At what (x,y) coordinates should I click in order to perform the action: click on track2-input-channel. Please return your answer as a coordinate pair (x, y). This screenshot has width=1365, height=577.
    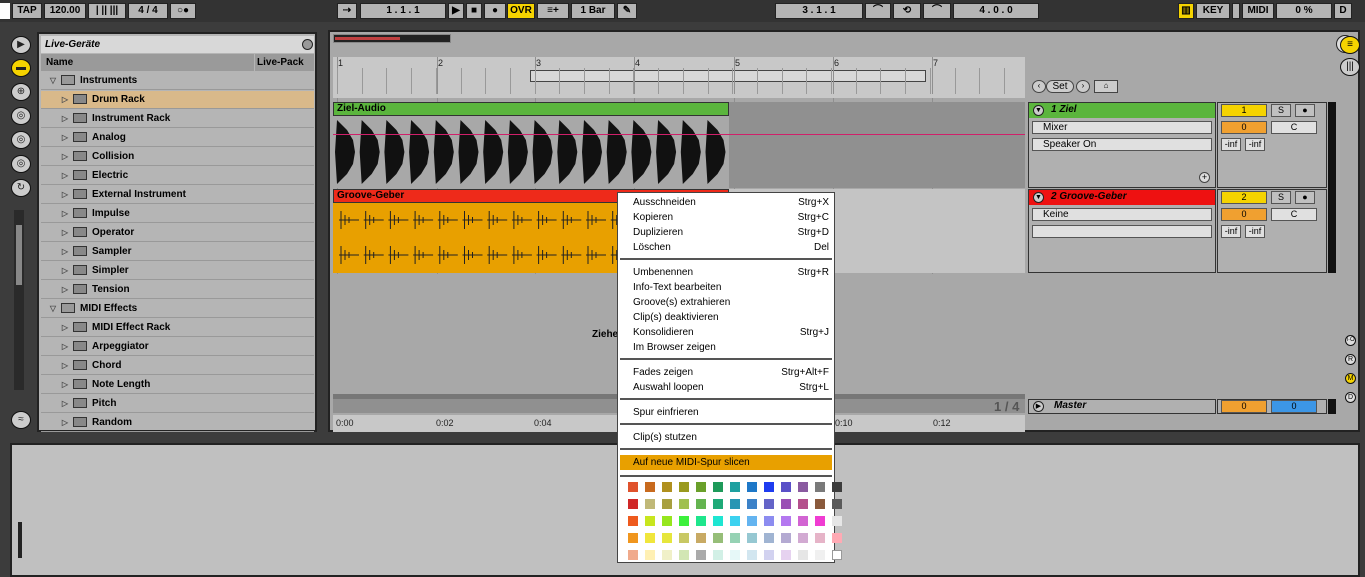
    Looking at the image, I should click on (1122, 231).